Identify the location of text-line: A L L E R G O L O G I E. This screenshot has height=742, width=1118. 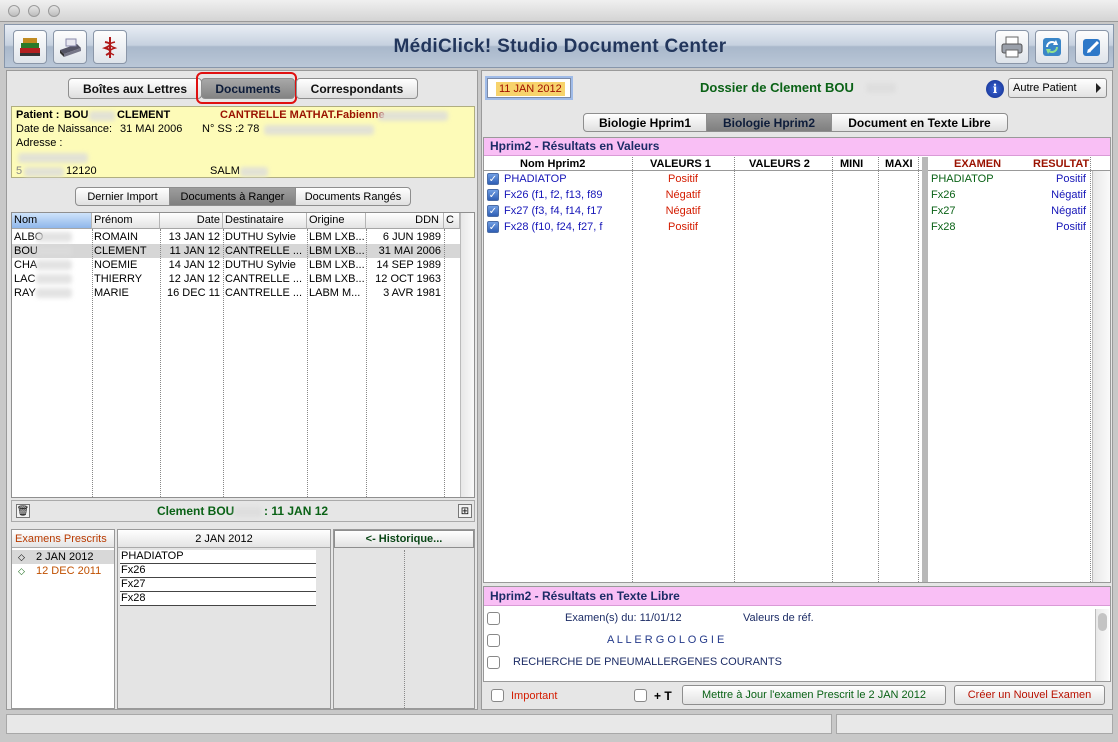
(666, 640).